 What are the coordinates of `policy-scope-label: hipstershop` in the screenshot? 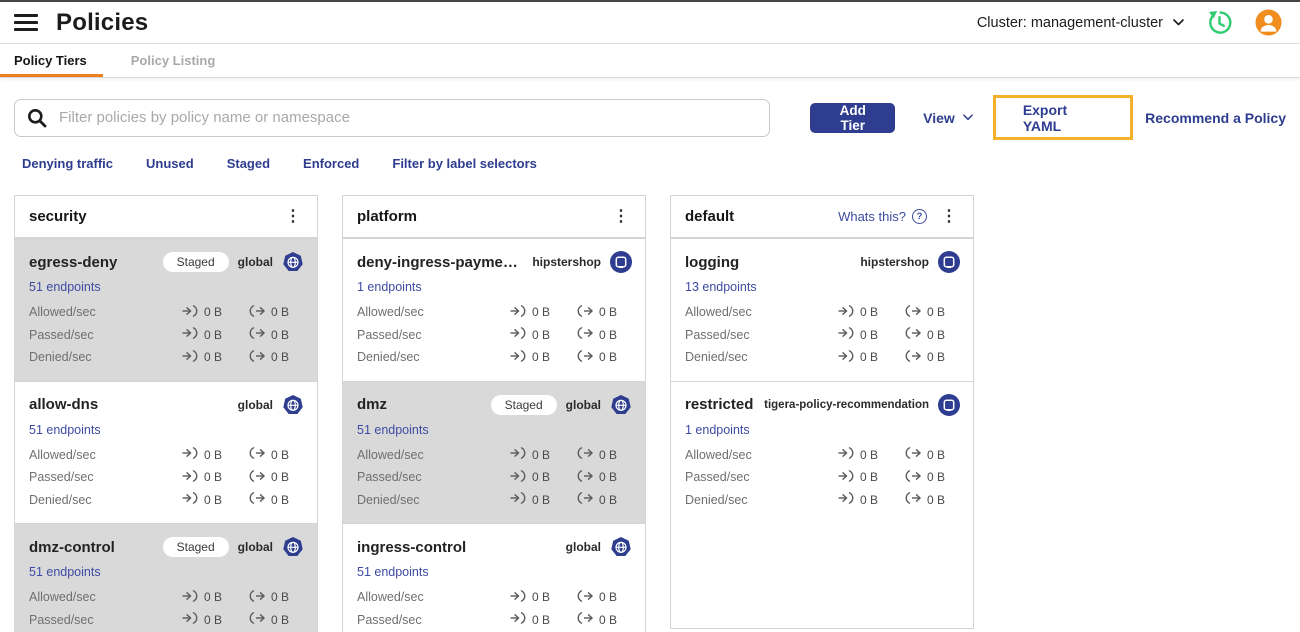 It's located at (894, 262).